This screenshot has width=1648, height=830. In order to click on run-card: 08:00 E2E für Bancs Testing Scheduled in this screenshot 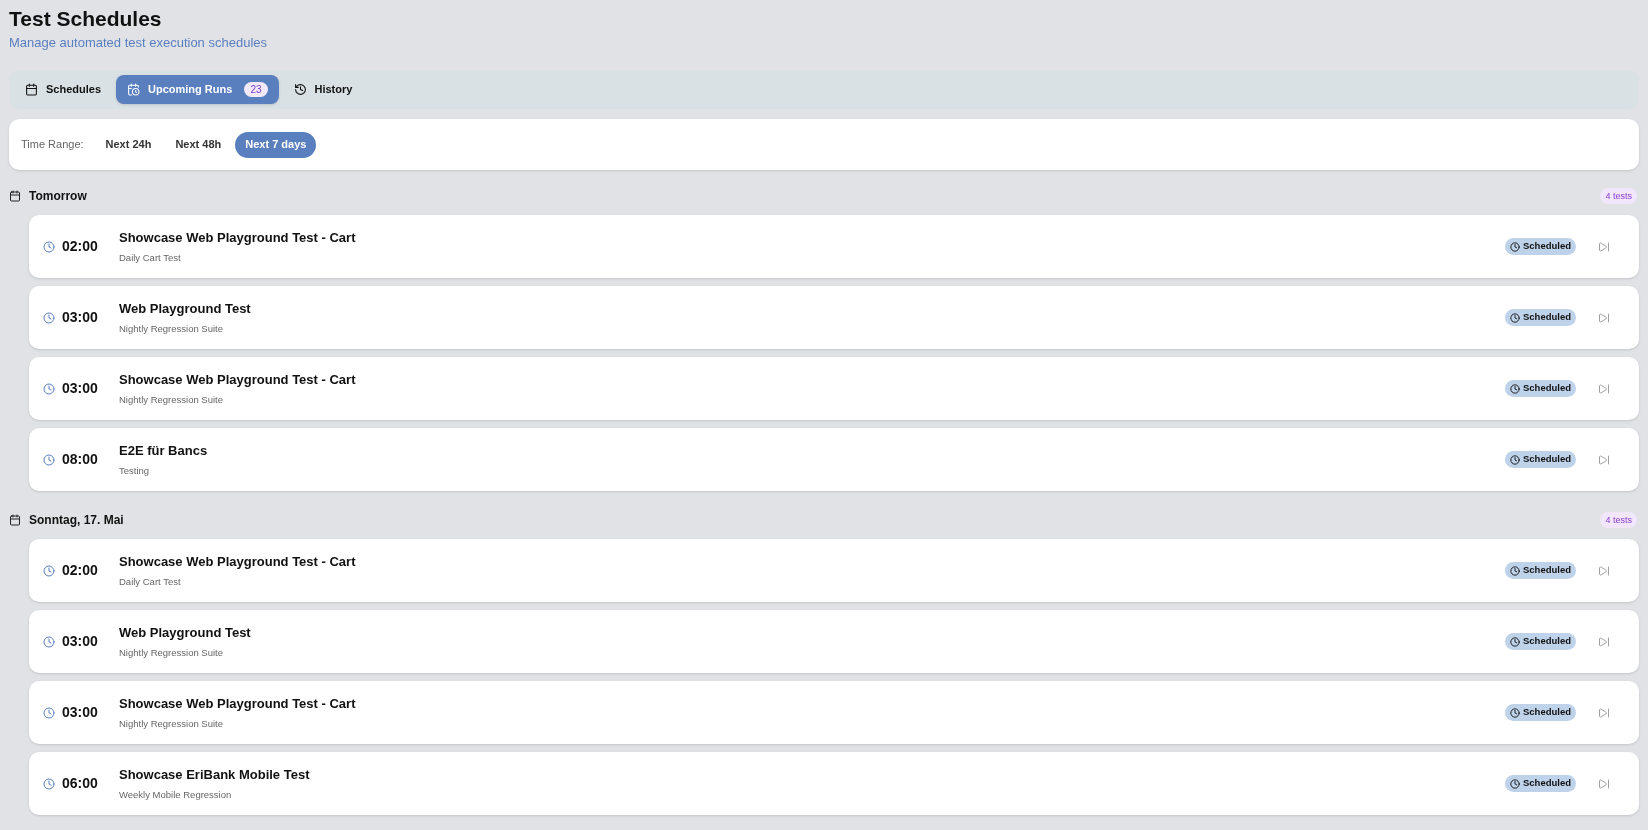, I will do `click(834, 459)`.